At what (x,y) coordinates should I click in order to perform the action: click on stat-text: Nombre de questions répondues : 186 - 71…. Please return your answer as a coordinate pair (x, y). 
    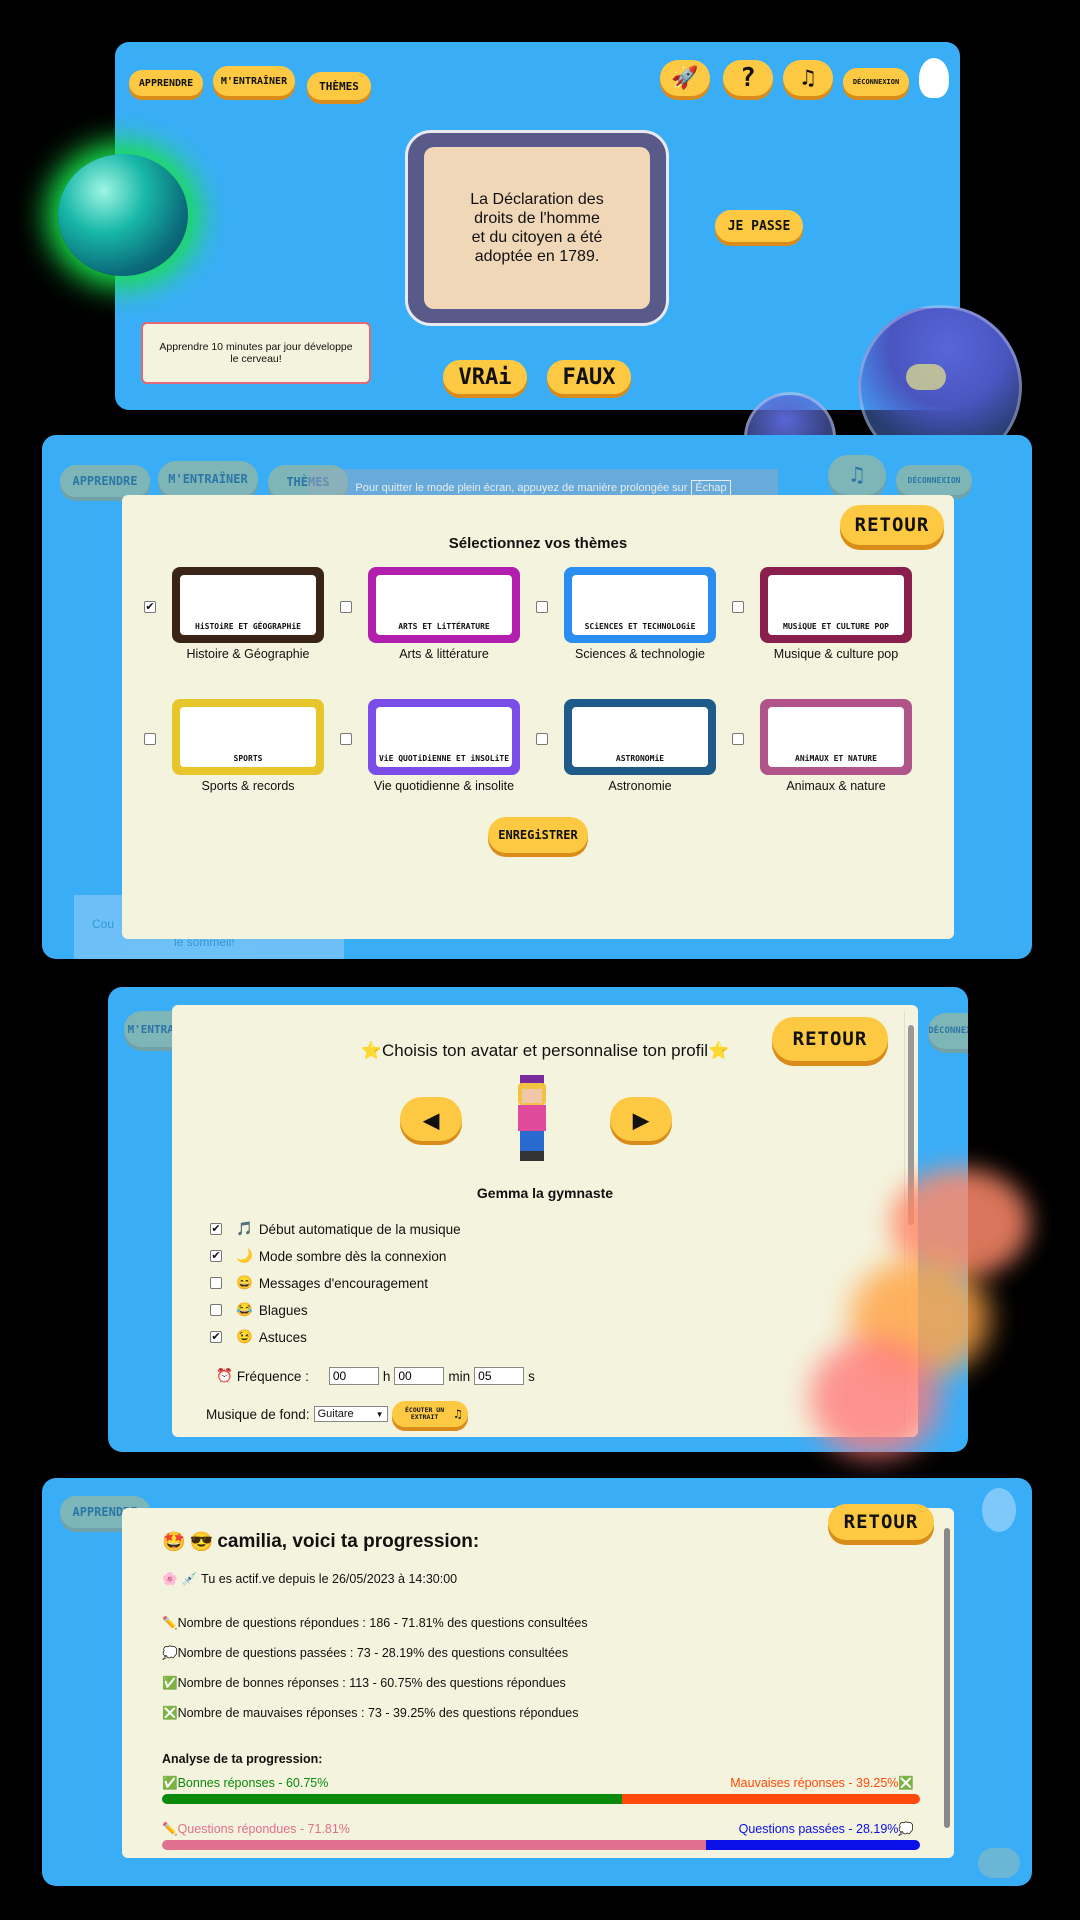
    Looking at the image, I should click on (382, 1623).